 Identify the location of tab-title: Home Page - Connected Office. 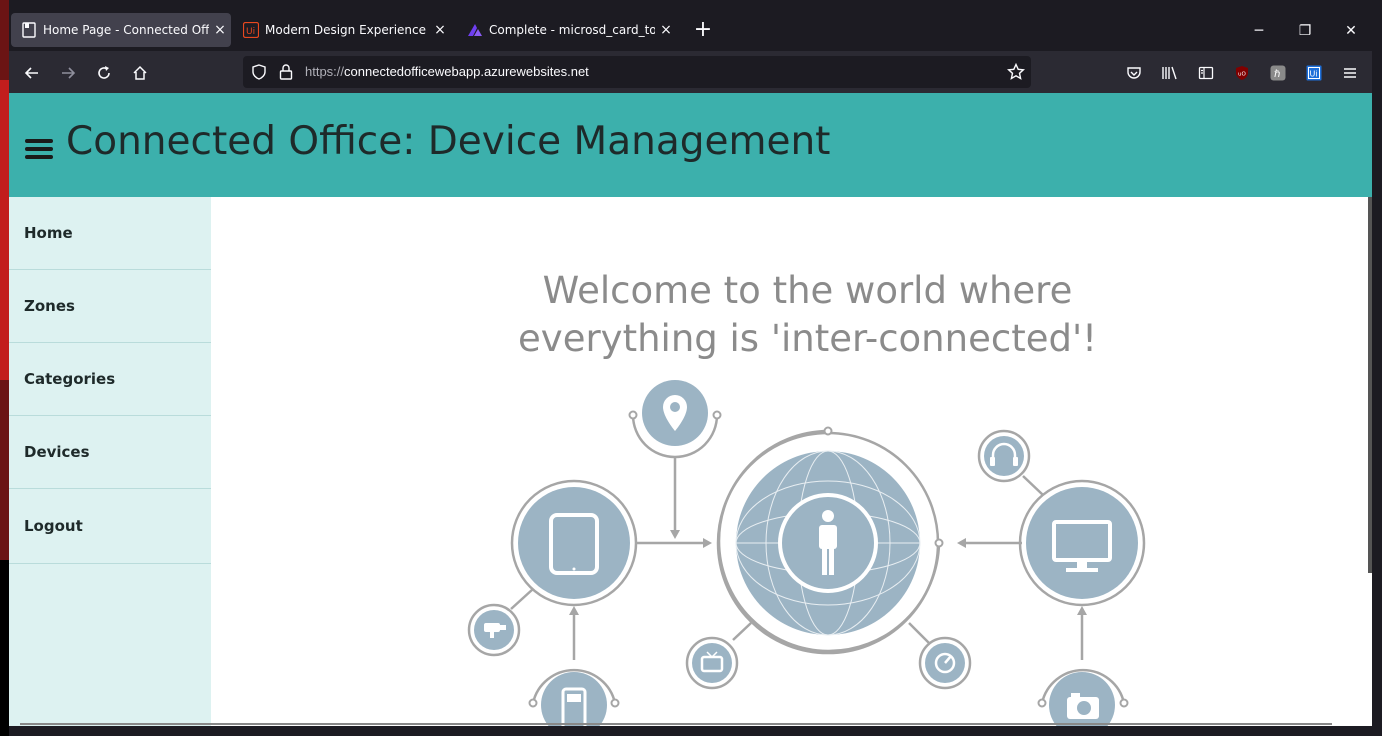
(126, 30).